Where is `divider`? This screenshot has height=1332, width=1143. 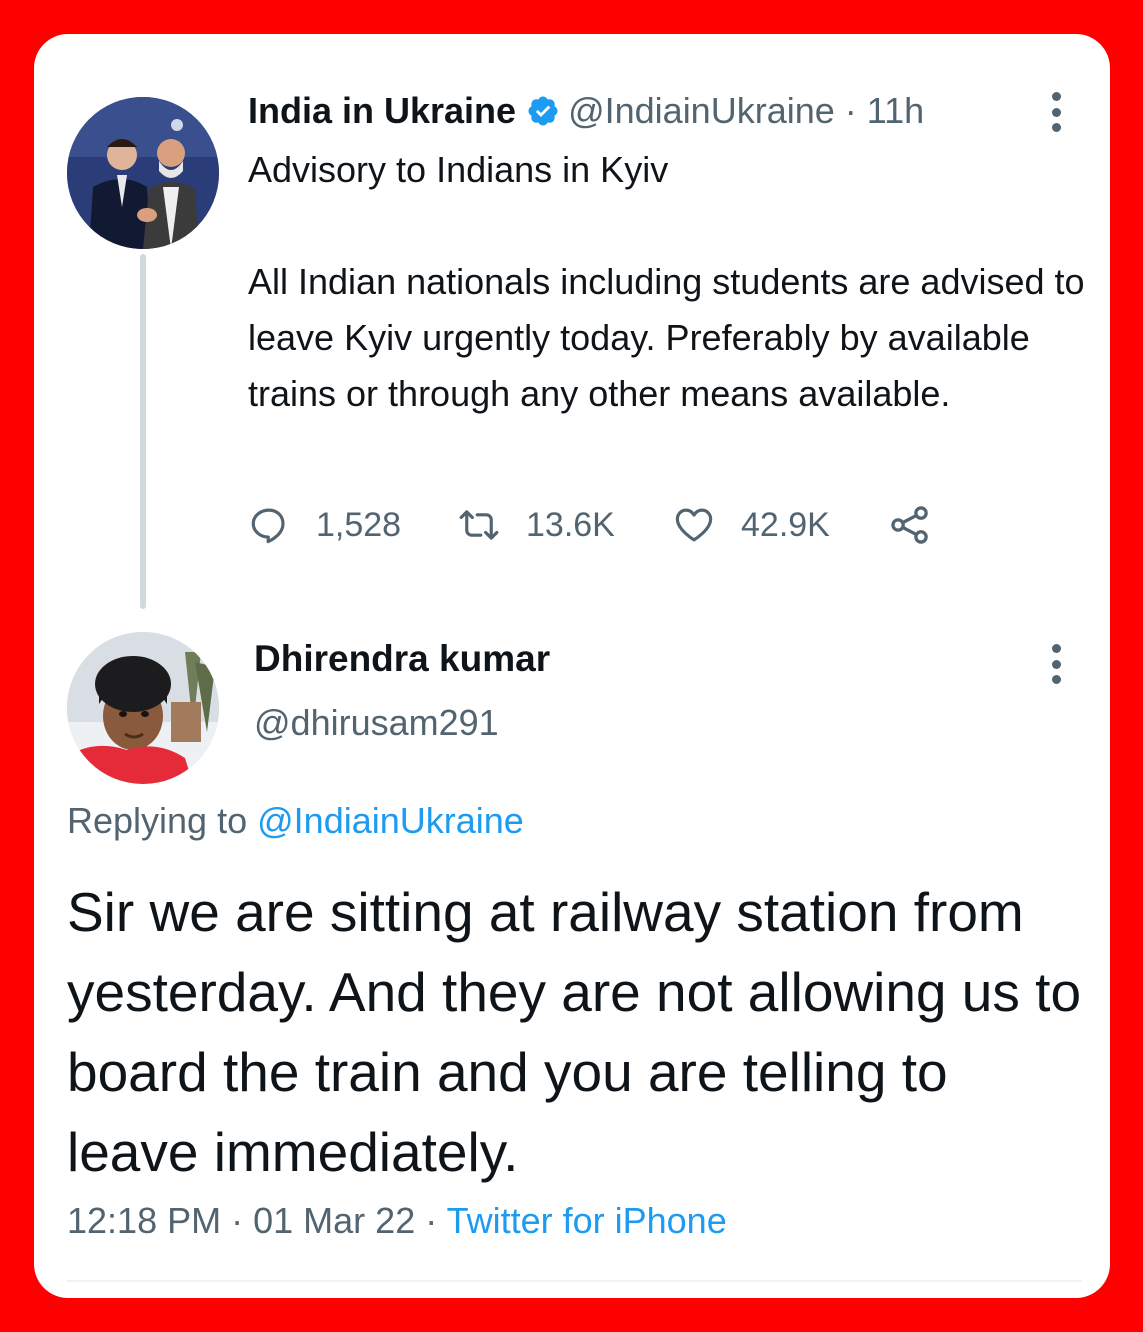
divider is located at coordinates (574, 1281).